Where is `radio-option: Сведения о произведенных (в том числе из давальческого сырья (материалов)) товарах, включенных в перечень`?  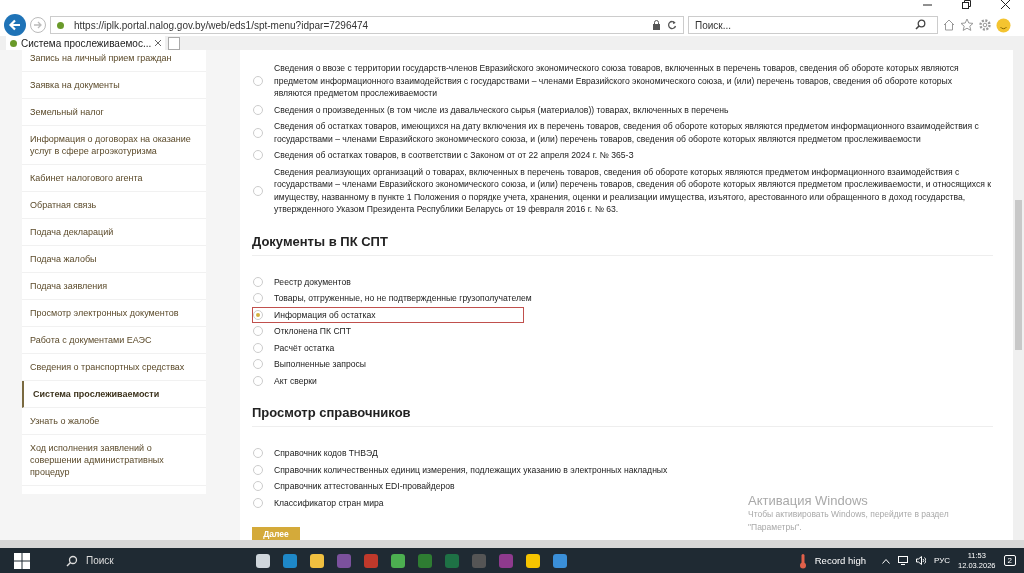
radio-option: Сведения о произведенных (в том числе из давальческого сырья (материалов)) товарах, включенных в перечень is located at coordinates (622, 109).